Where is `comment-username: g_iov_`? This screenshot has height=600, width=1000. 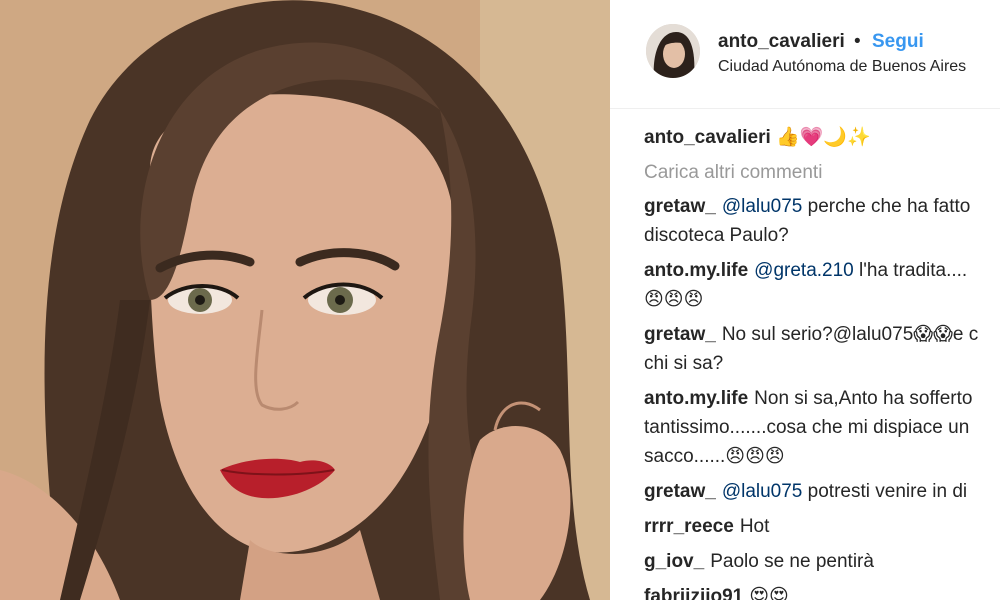
comment-username: g_iov_ is located at coordinates (674, 561).